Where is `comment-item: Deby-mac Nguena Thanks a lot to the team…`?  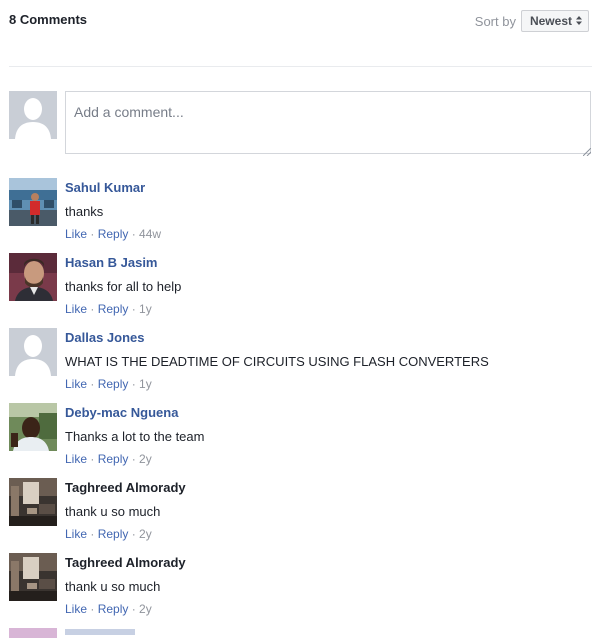 comment-item: Deby-mac Nguena Thanks a lot to the team… is located at coordinates (300, 440).